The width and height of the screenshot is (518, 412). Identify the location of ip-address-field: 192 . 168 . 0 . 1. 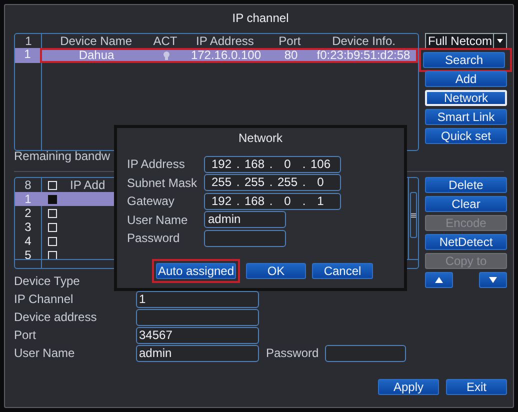
(272, 201).